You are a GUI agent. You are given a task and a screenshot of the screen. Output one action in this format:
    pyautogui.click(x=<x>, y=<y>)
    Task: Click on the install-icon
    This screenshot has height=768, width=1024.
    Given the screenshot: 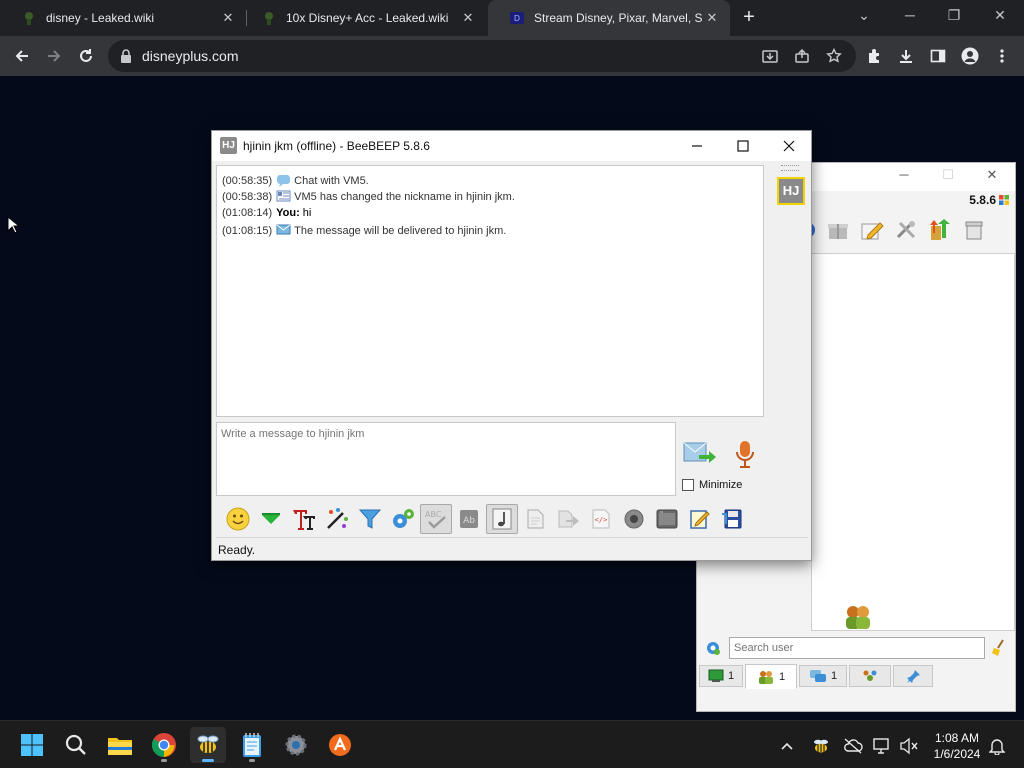 What is the action you would take?
    pyautogui.click(x=770, y=56)
    